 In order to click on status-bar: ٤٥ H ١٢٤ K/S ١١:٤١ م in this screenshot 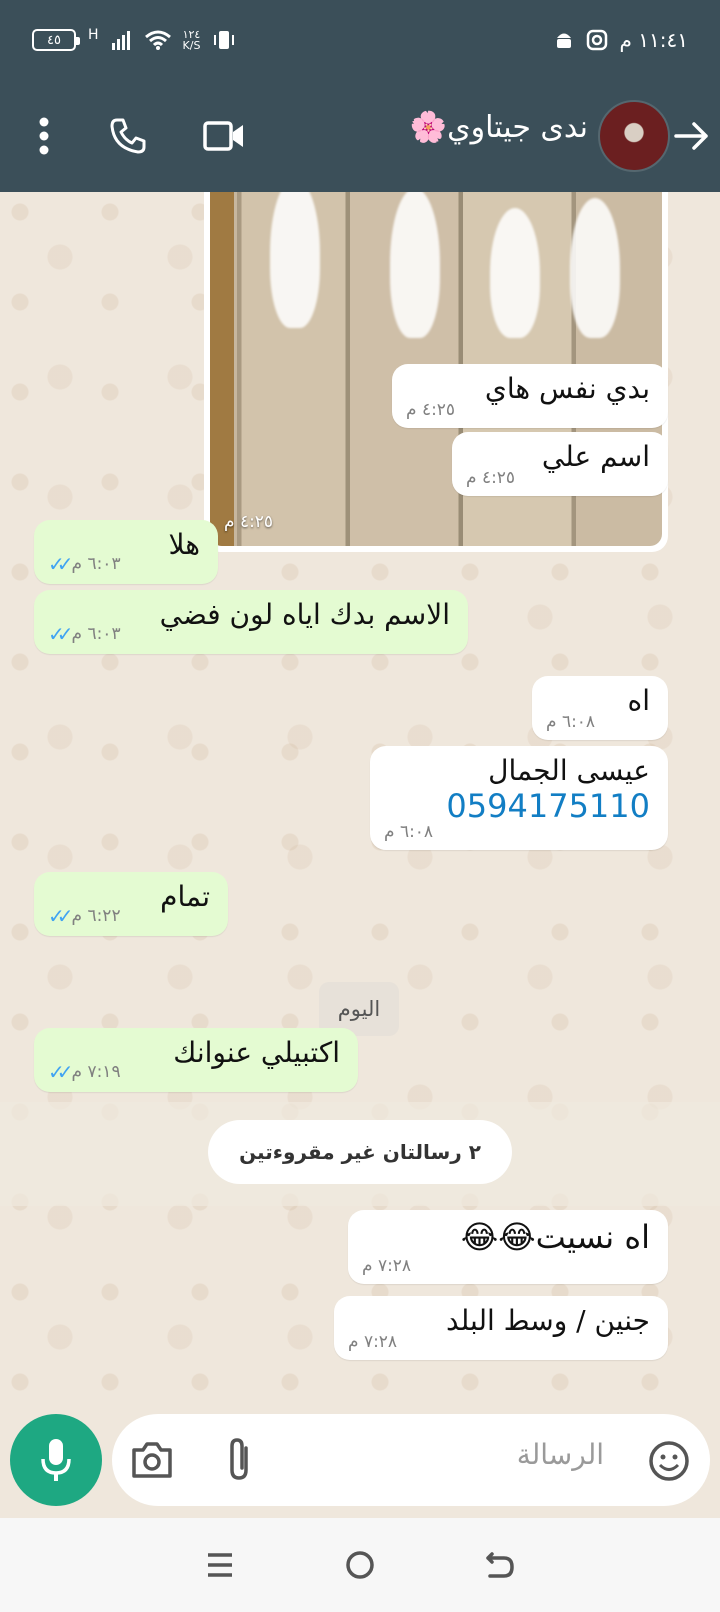, I will do `click(360, 40)`.